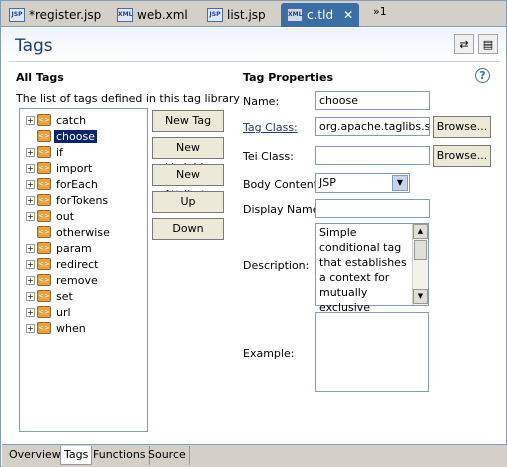 The height and width of the screenshot is (467, 507). I want to click on tree-item-out: + <> out, so click(51, 216).